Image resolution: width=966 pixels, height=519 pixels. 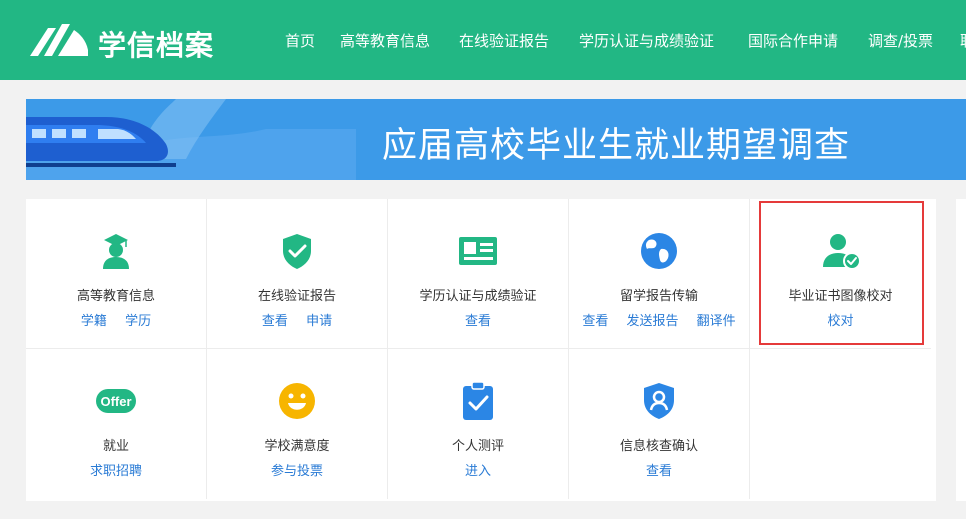 I want to click on nav-higher-education: 高等教育信息, so click(x=385, y=40).